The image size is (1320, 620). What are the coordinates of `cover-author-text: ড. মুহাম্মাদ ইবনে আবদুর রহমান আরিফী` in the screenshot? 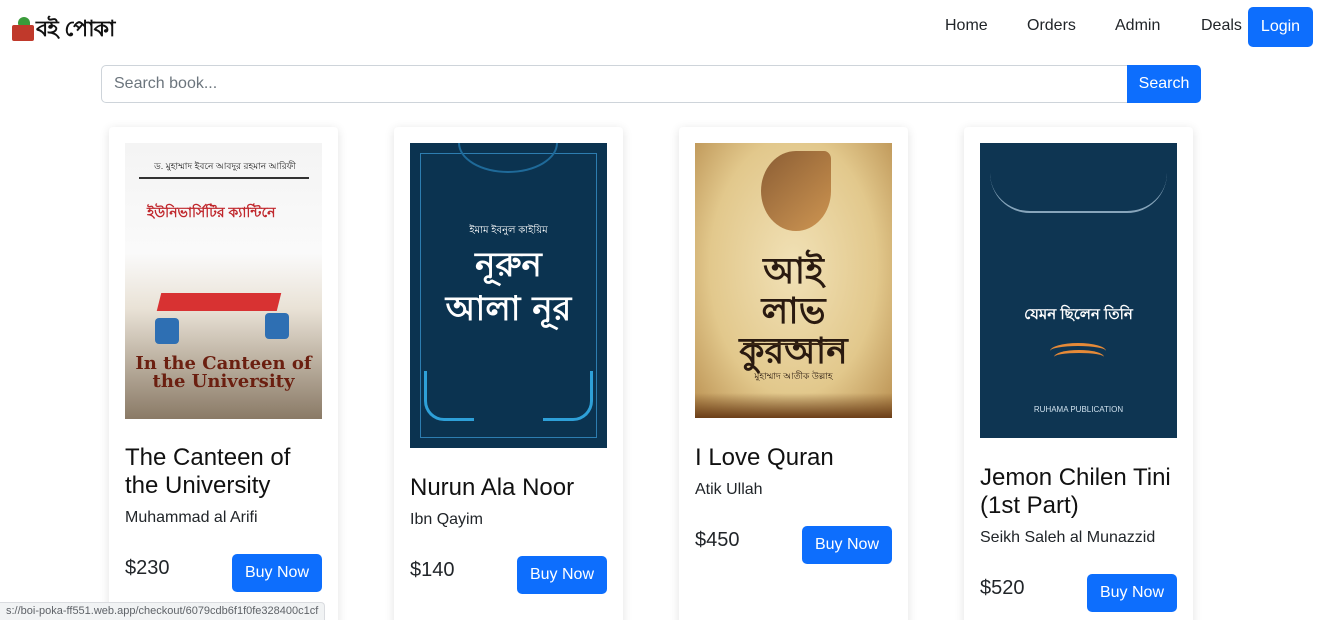 It's located at (225, 166).